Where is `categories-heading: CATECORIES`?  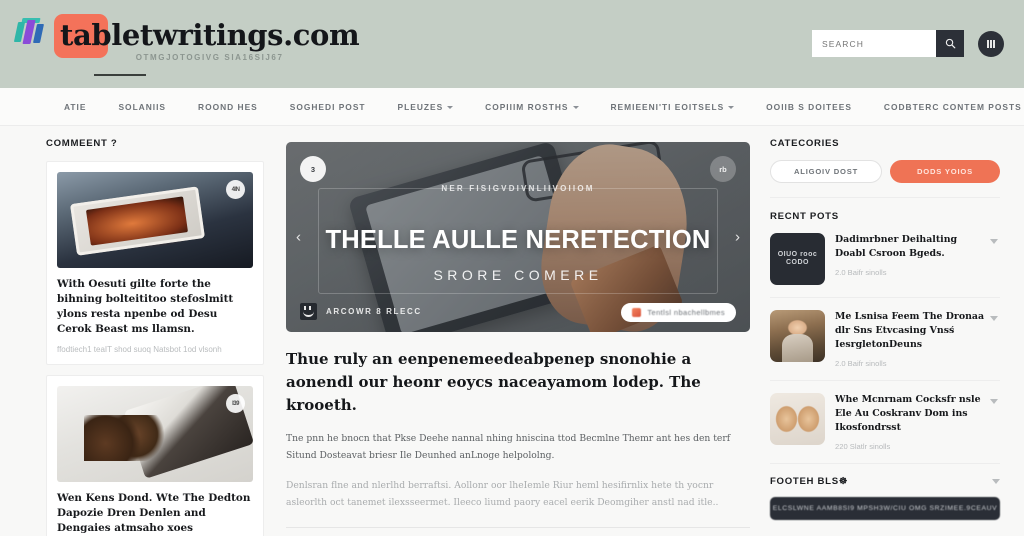 categories-heading: CATECORIES is located at coordinates (805, 143).